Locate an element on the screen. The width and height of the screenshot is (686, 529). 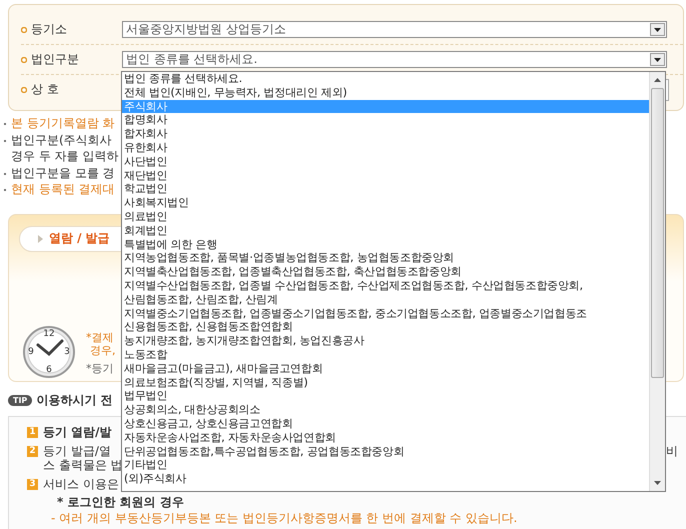
guide-text: 스 출력물은 법 is located at coordinates (83, 465).